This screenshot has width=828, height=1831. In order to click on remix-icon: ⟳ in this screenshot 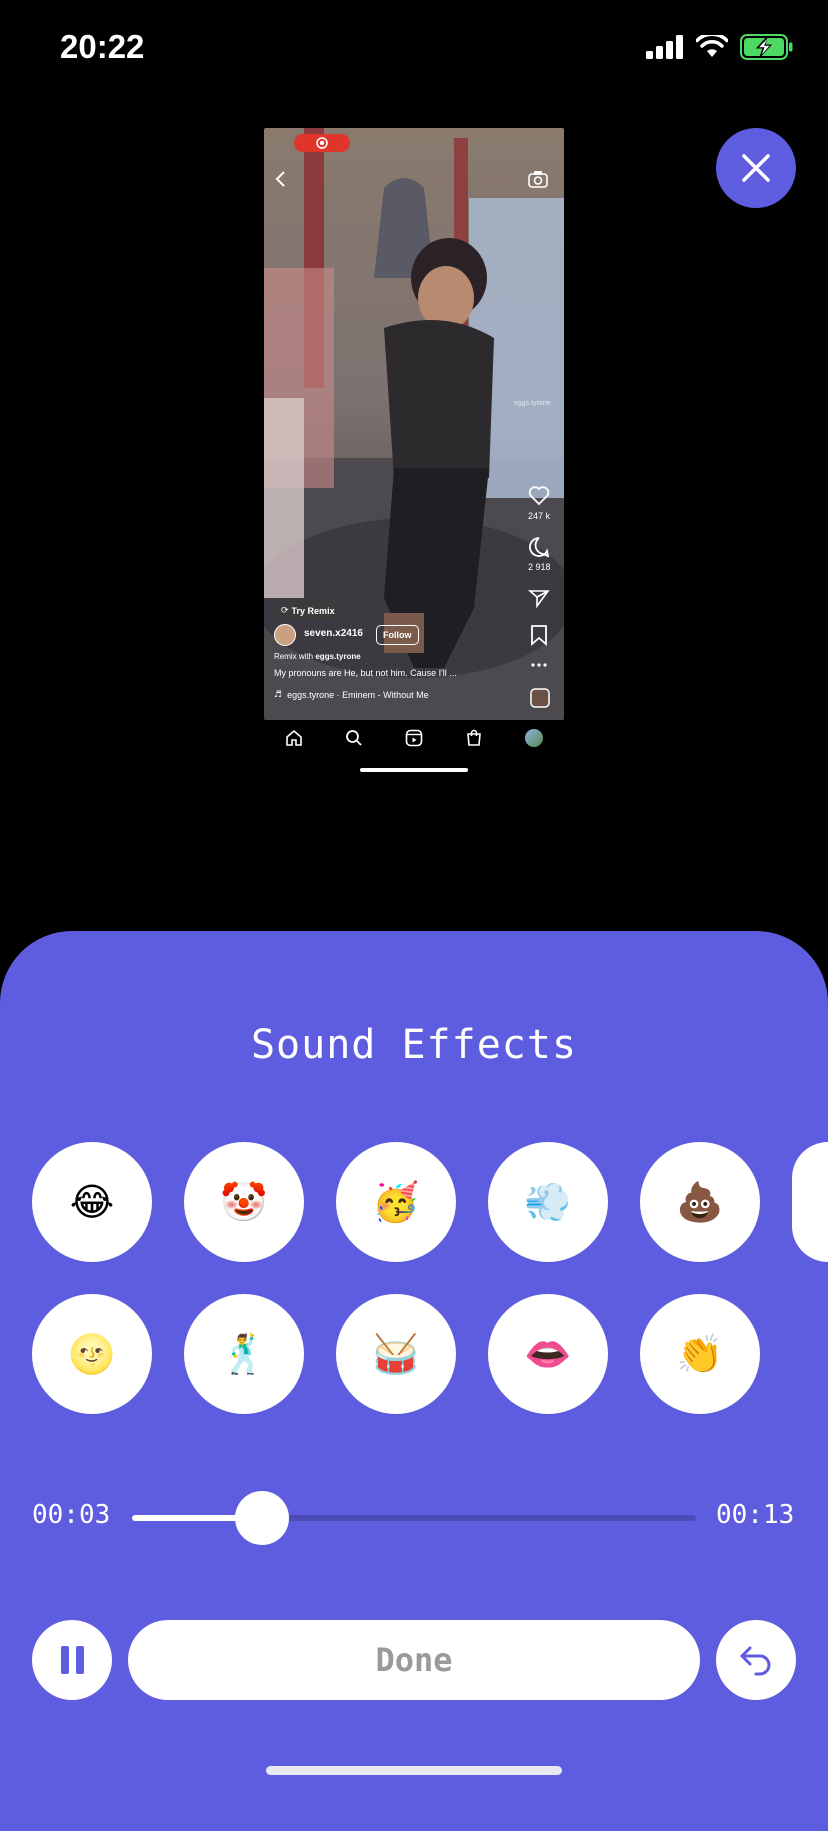, I will do `click(285, 611)`.